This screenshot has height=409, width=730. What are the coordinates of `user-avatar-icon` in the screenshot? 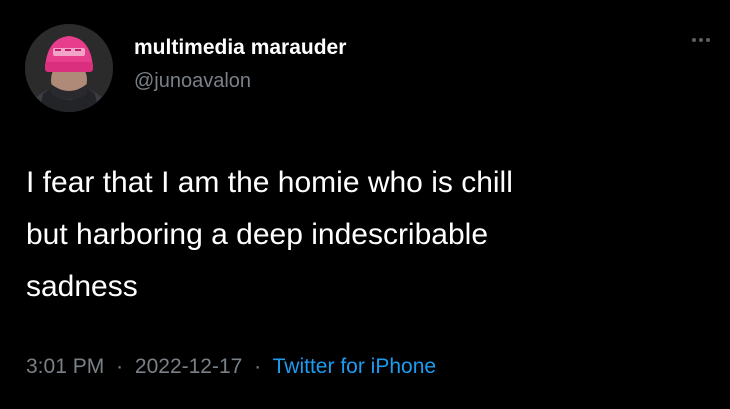 It's located at (69, 68).